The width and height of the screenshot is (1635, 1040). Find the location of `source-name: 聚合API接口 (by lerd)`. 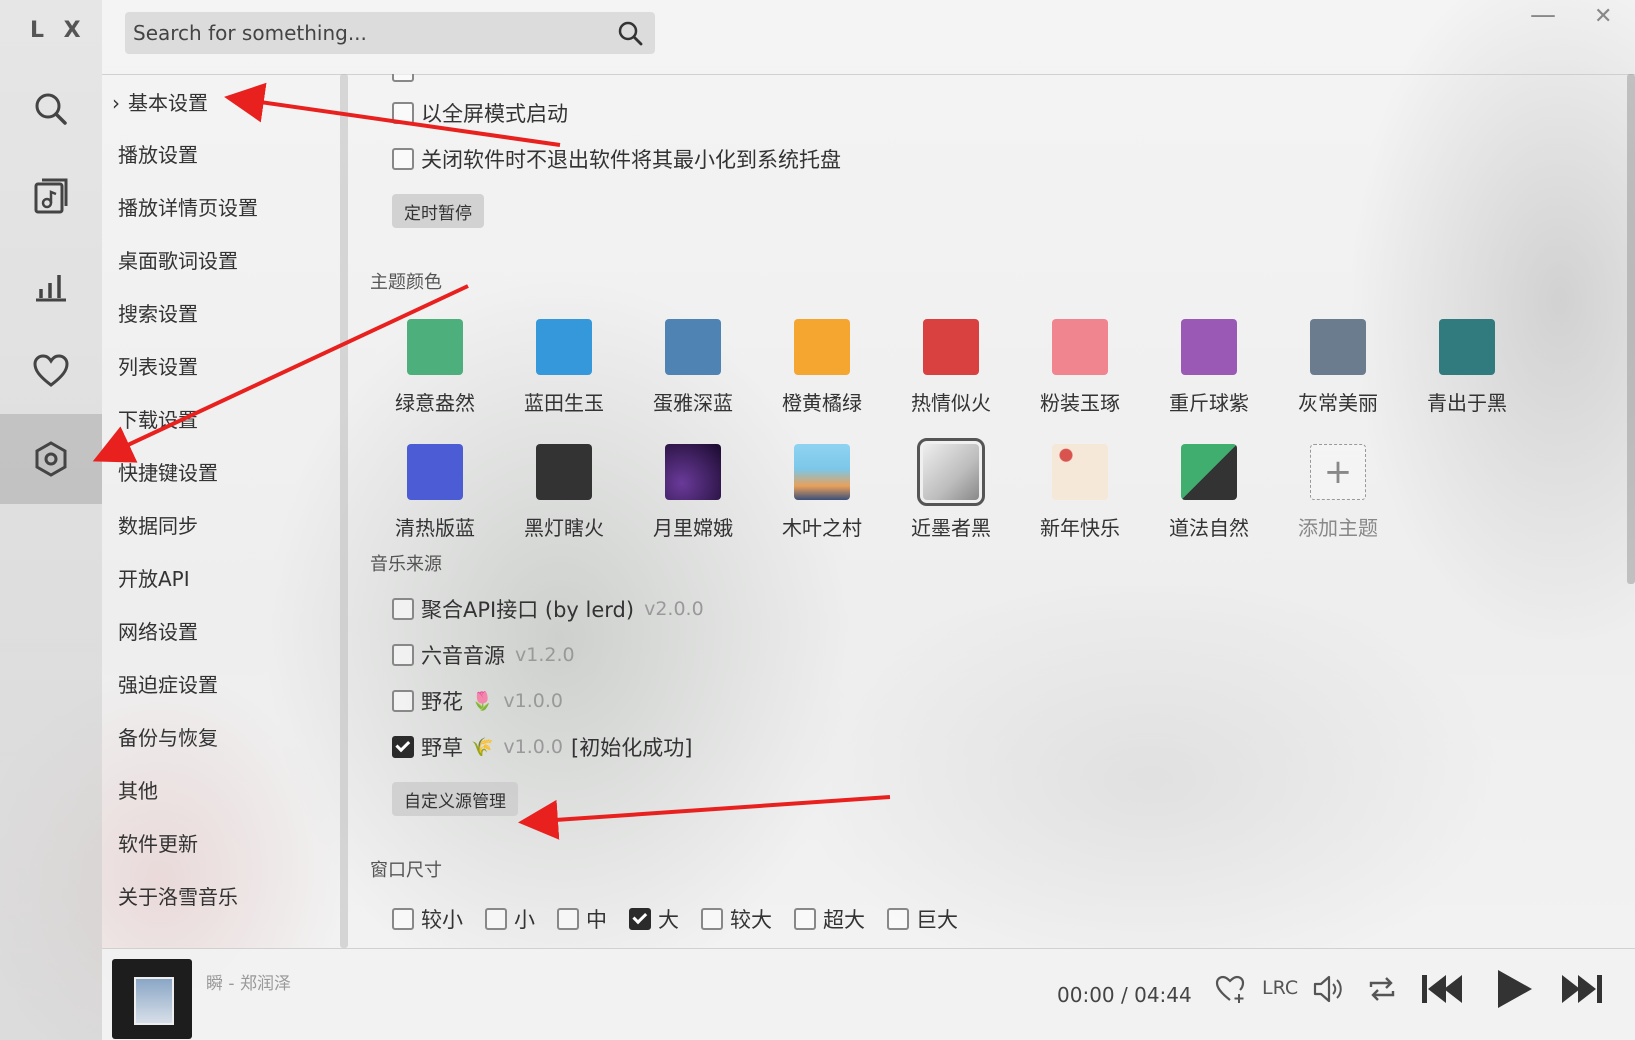

source-name: 聚合API接口 (by lerd) is located at coordinates (528, 610).